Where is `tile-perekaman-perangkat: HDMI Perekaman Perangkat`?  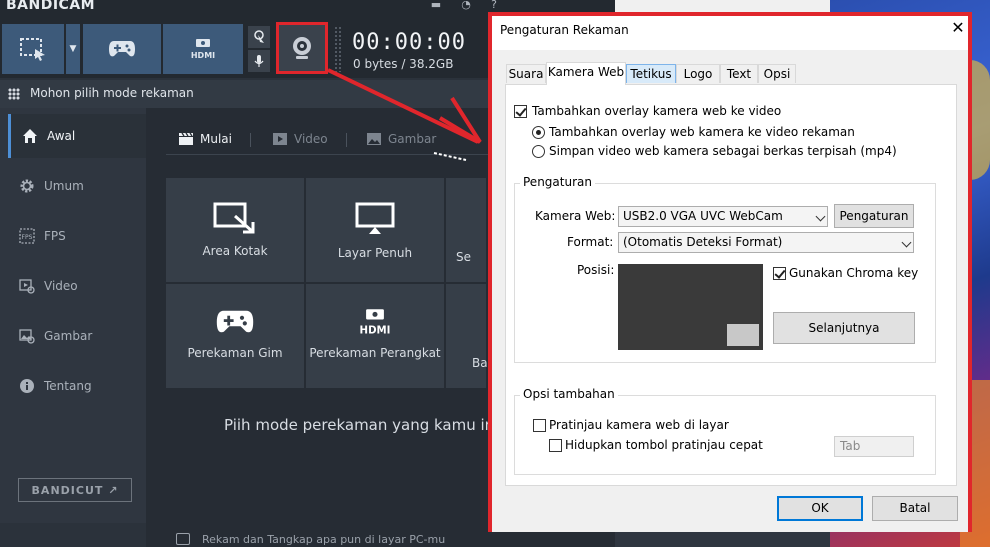
tile-perekaman-perangkat: HDMI Perekaman Perangkat is located at coordinates (375, 336).